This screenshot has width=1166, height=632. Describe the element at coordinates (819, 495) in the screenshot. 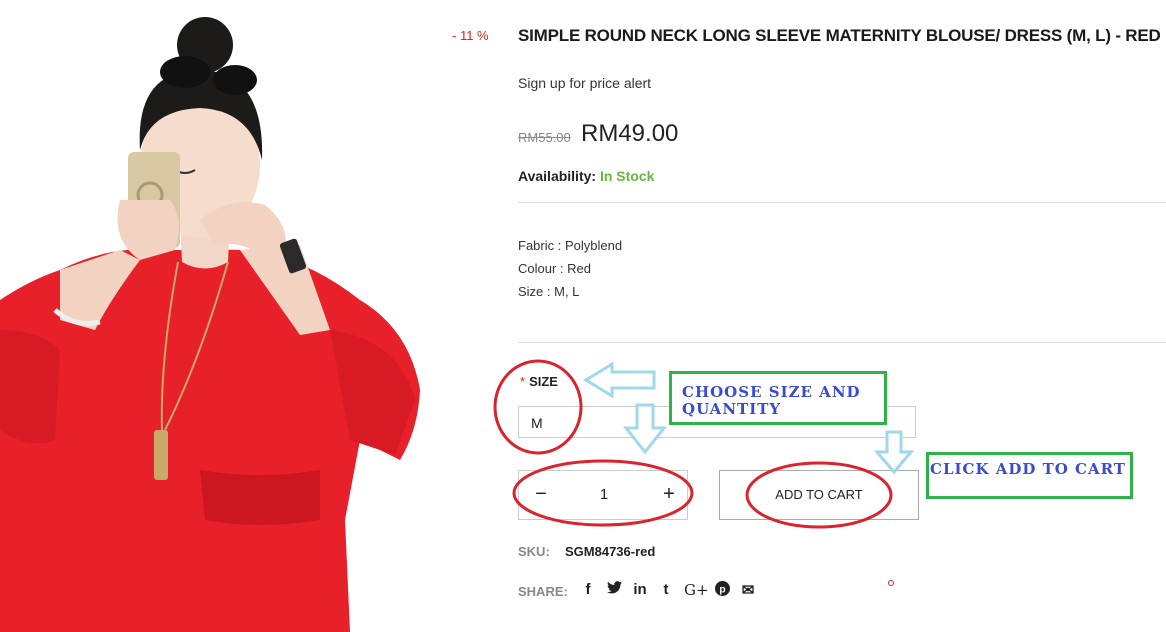

I see `add-to-cart-highlight-circle` at that location.